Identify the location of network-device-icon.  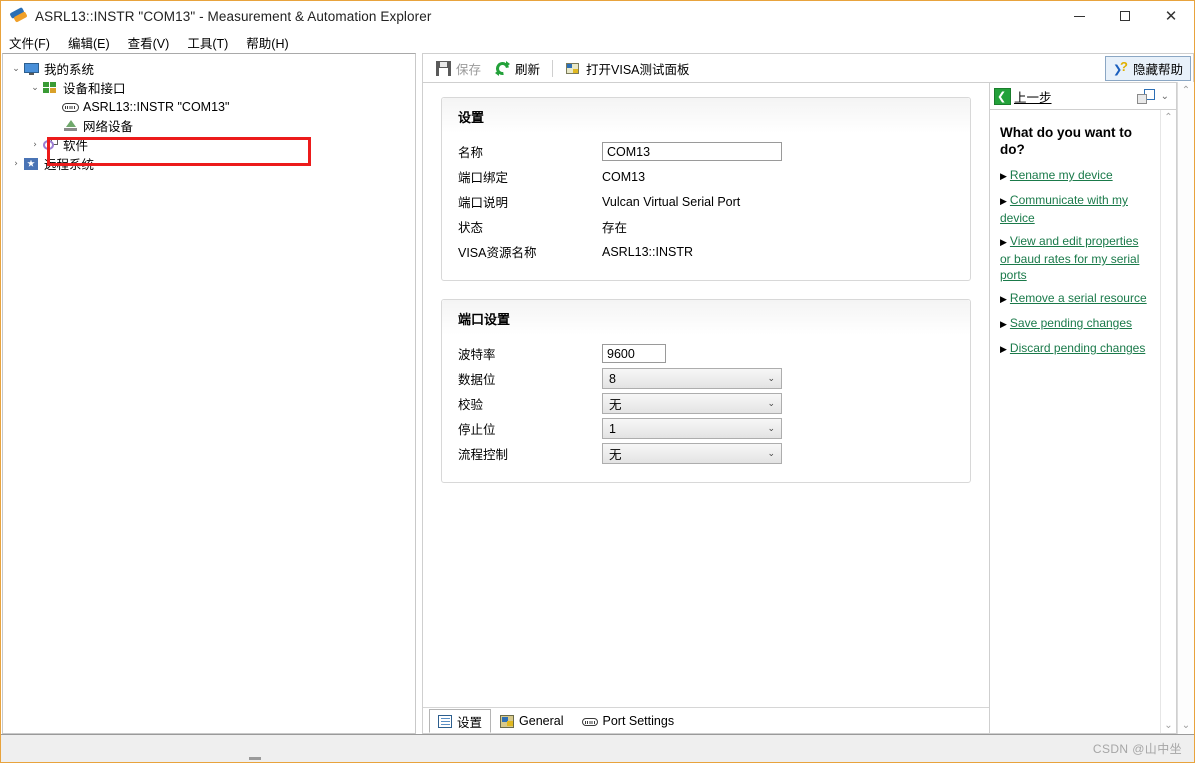
(71, 126).